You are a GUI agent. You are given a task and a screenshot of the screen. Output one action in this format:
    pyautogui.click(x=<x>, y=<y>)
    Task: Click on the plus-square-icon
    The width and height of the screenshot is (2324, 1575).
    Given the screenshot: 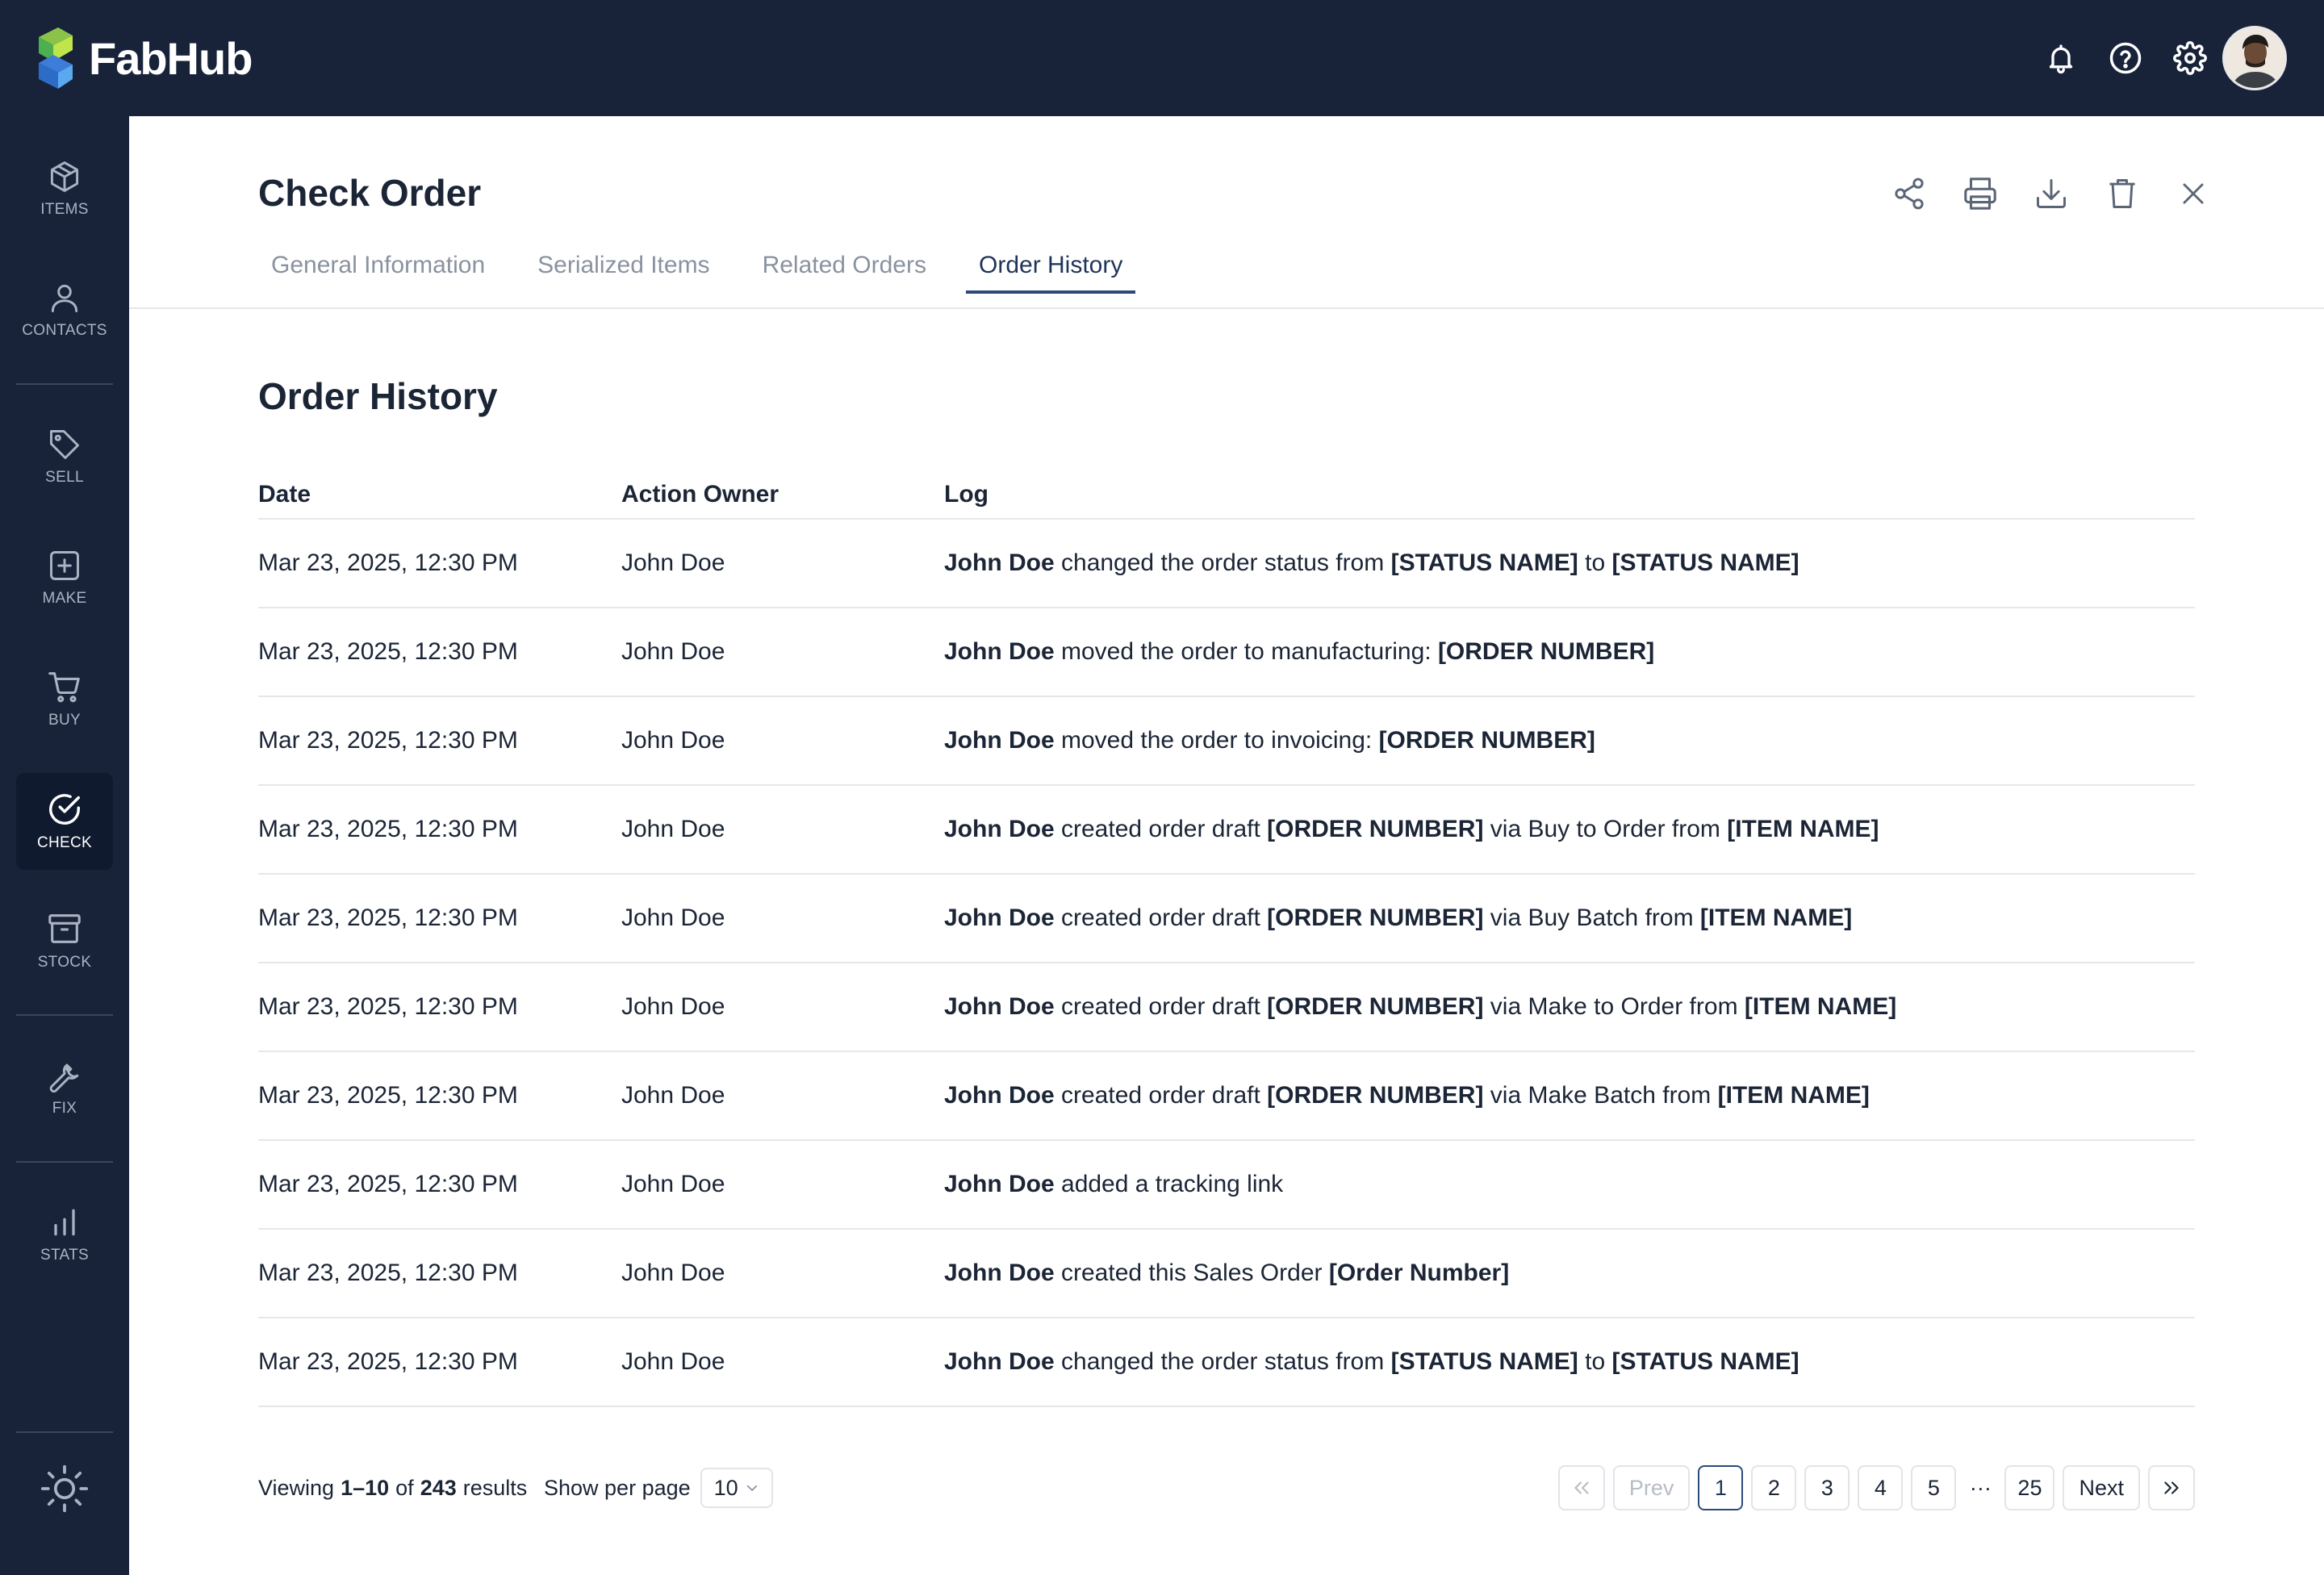 What is the action you would take?
    pyautogui.click(x=65, y=565)
    